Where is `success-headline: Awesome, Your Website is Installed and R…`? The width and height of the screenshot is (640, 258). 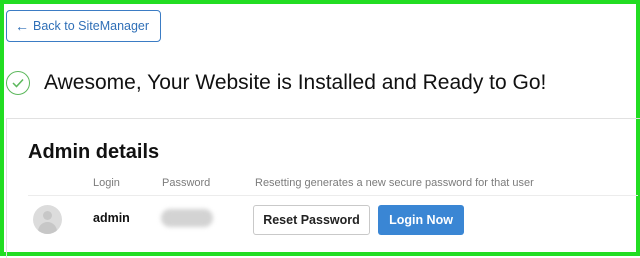 success-headline: Awesome, Your Website is Installed and R… is located at coordinates (276, 83).